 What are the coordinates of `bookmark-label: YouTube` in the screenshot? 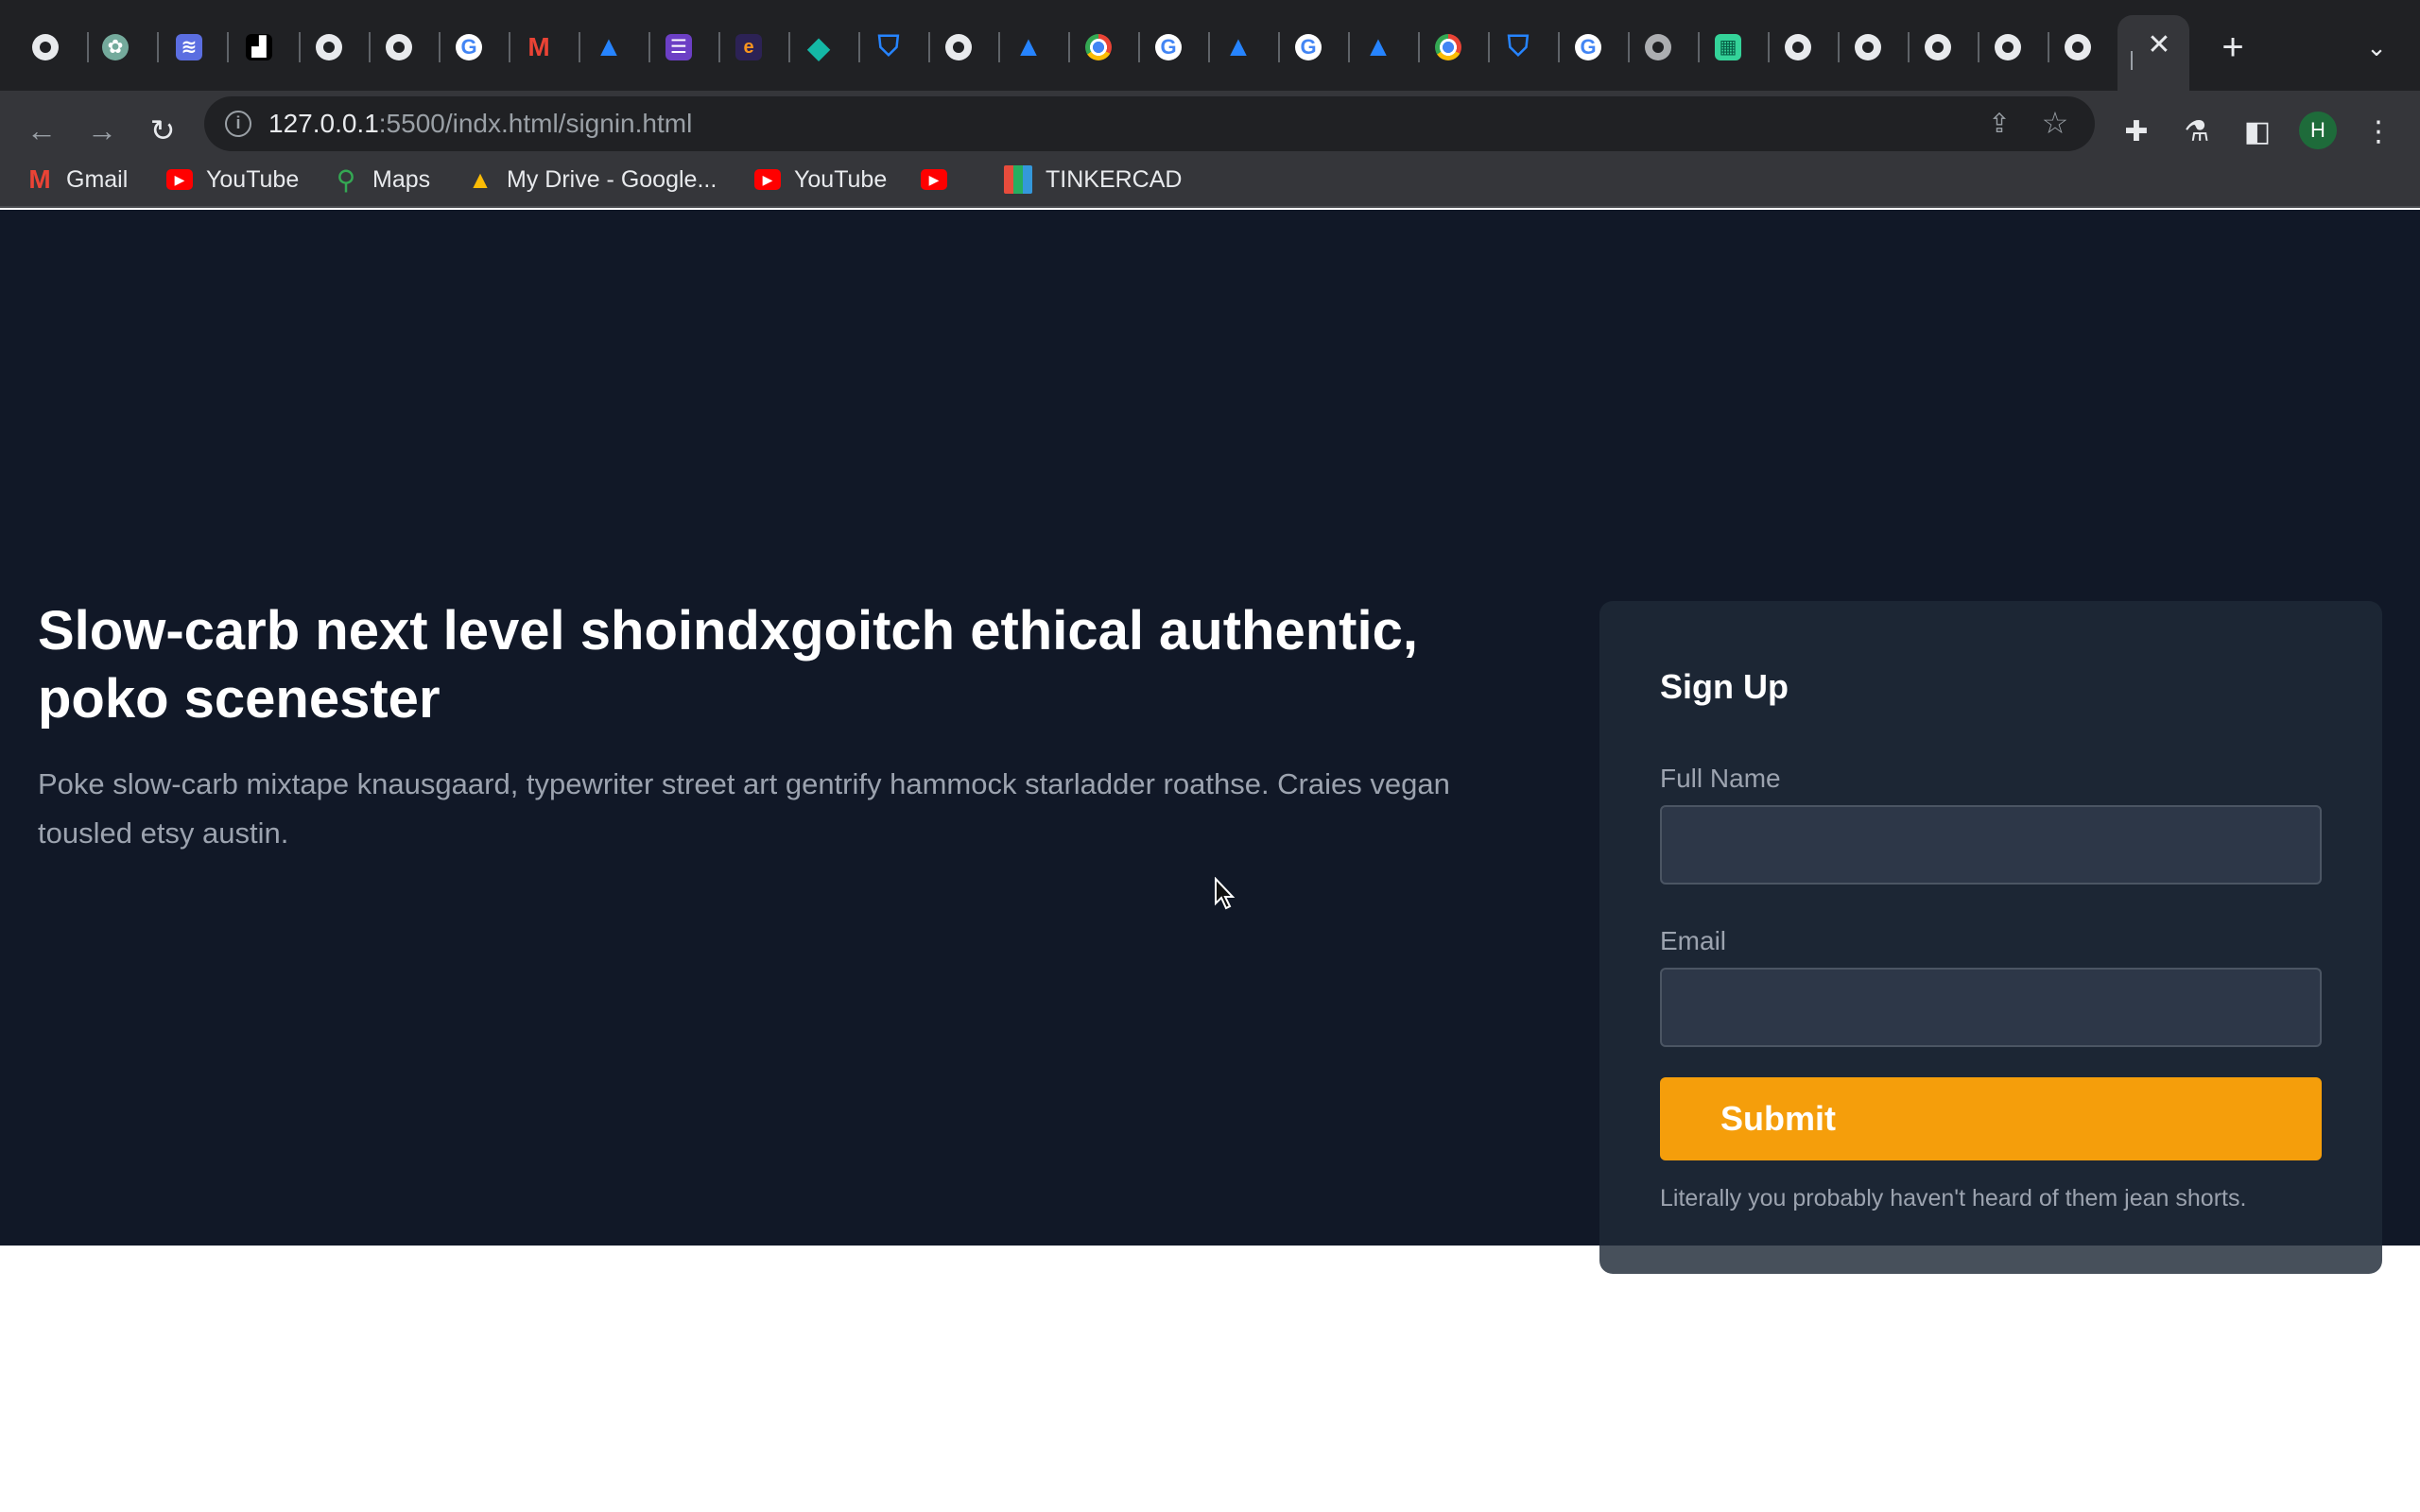 It's located at (841, 179).